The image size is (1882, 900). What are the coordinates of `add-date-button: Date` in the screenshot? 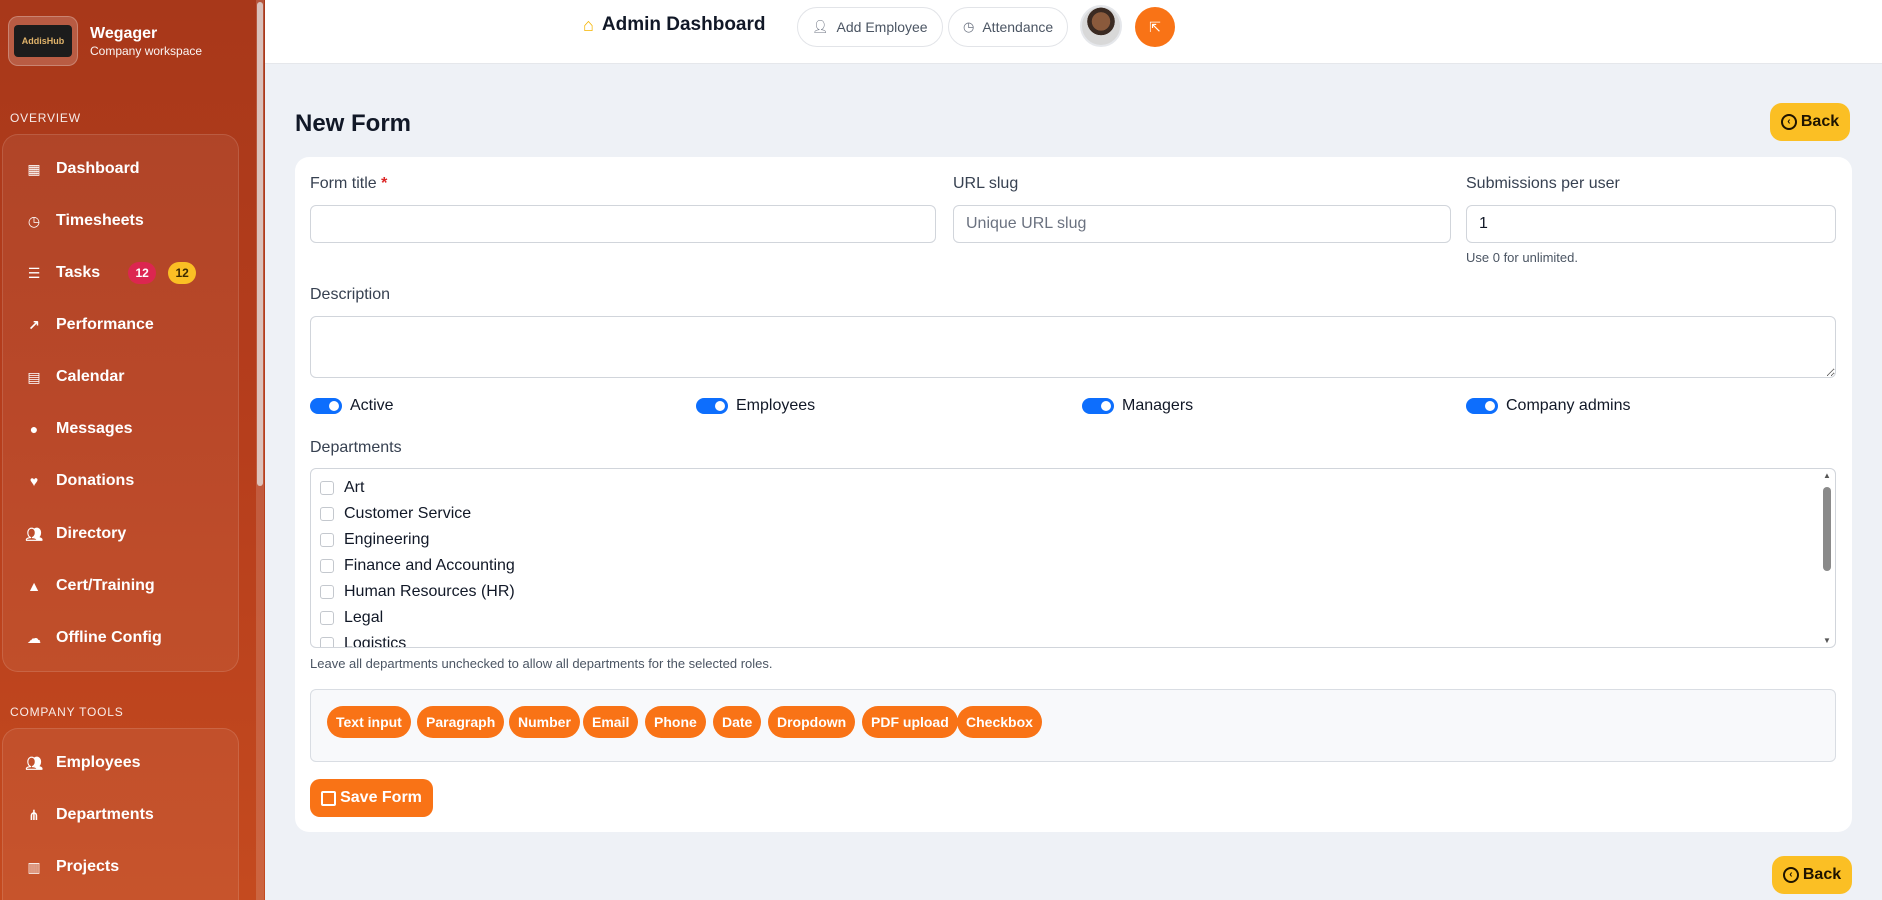 It's located at (737, 722).